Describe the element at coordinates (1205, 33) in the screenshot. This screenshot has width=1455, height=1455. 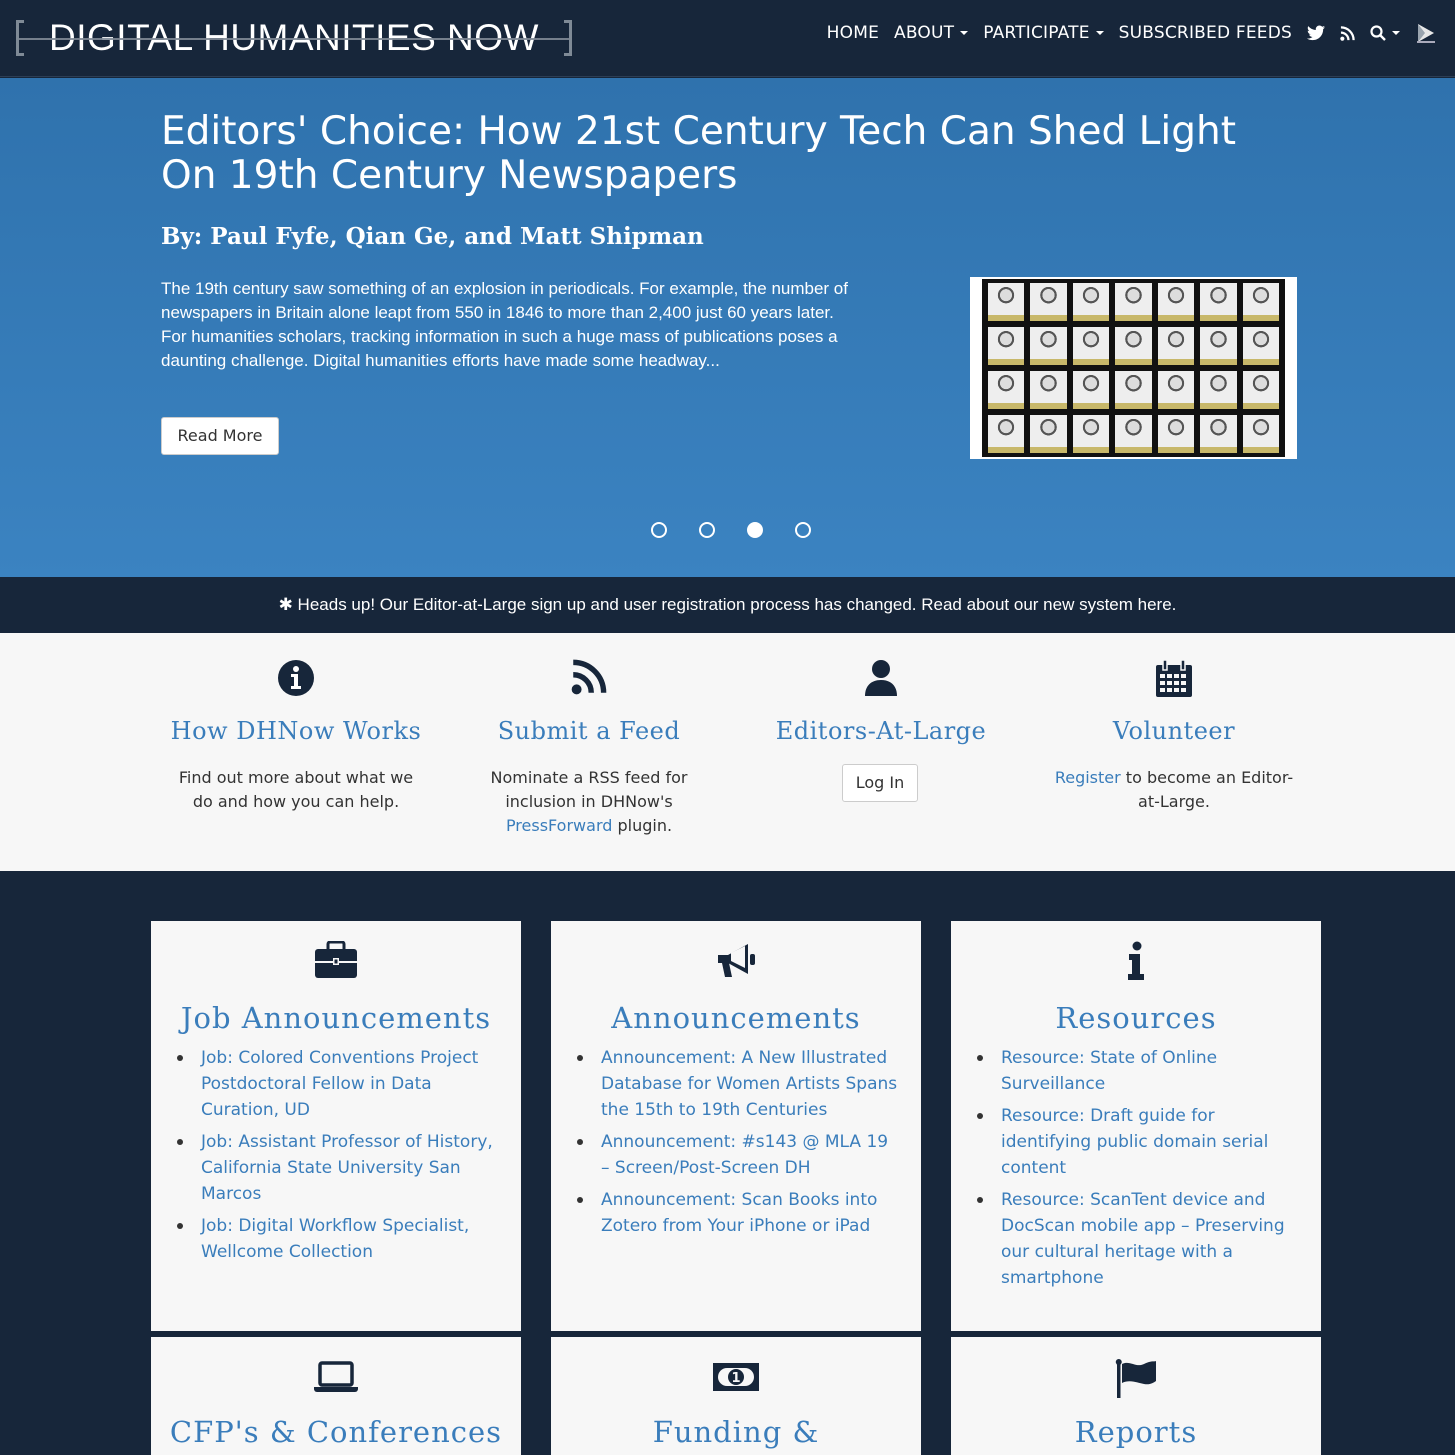
I see `nav-subscribed-feeds: SUBSCRIBED FEEDS` at that location.